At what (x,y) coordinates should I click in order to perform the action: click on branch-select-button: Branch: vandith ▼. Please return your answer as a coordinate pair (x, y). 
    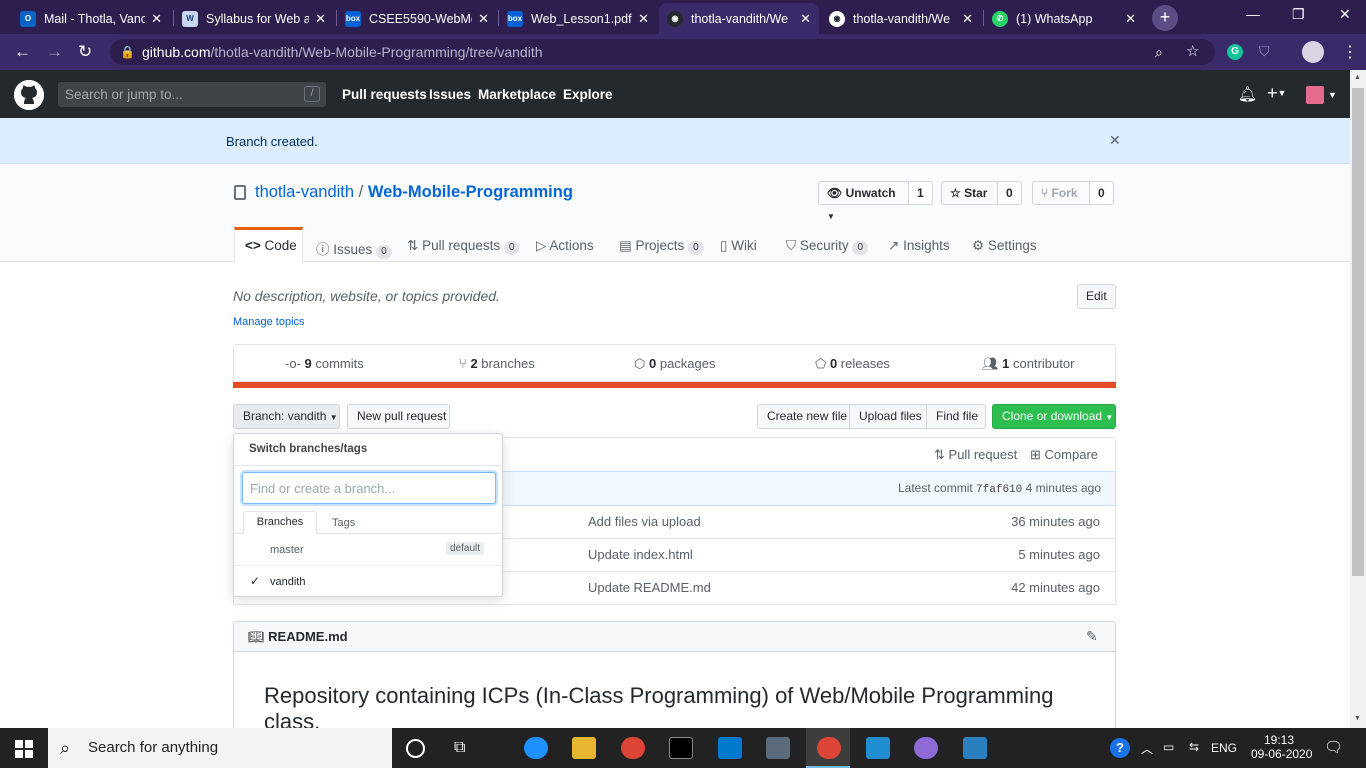
    Looking at the image, I should click on (286, 416).